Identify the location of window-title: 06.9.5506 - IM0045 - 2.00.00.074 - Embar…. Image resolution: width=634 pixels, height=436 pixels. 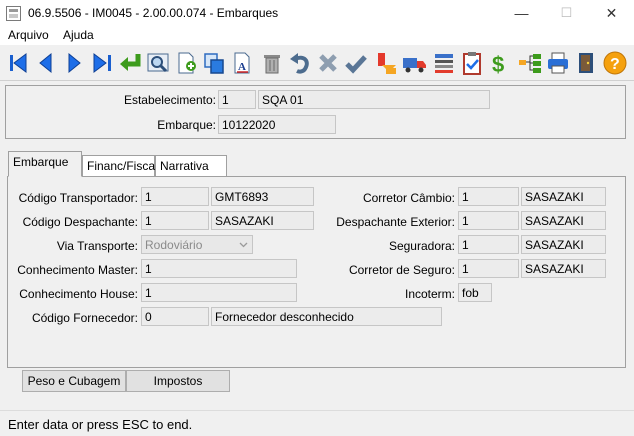
(153, 13).